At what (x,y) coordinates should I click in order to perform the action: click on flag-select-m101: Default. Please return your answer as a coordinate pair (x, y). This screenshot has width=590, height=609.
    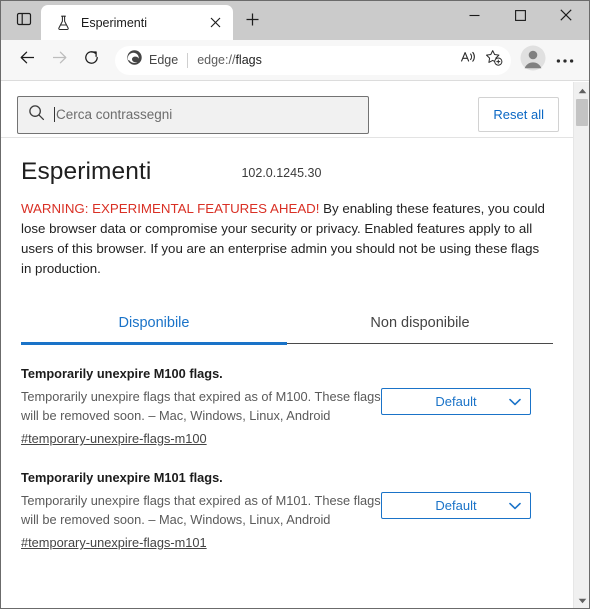
    Looking at the image, I should click on (456, 505).